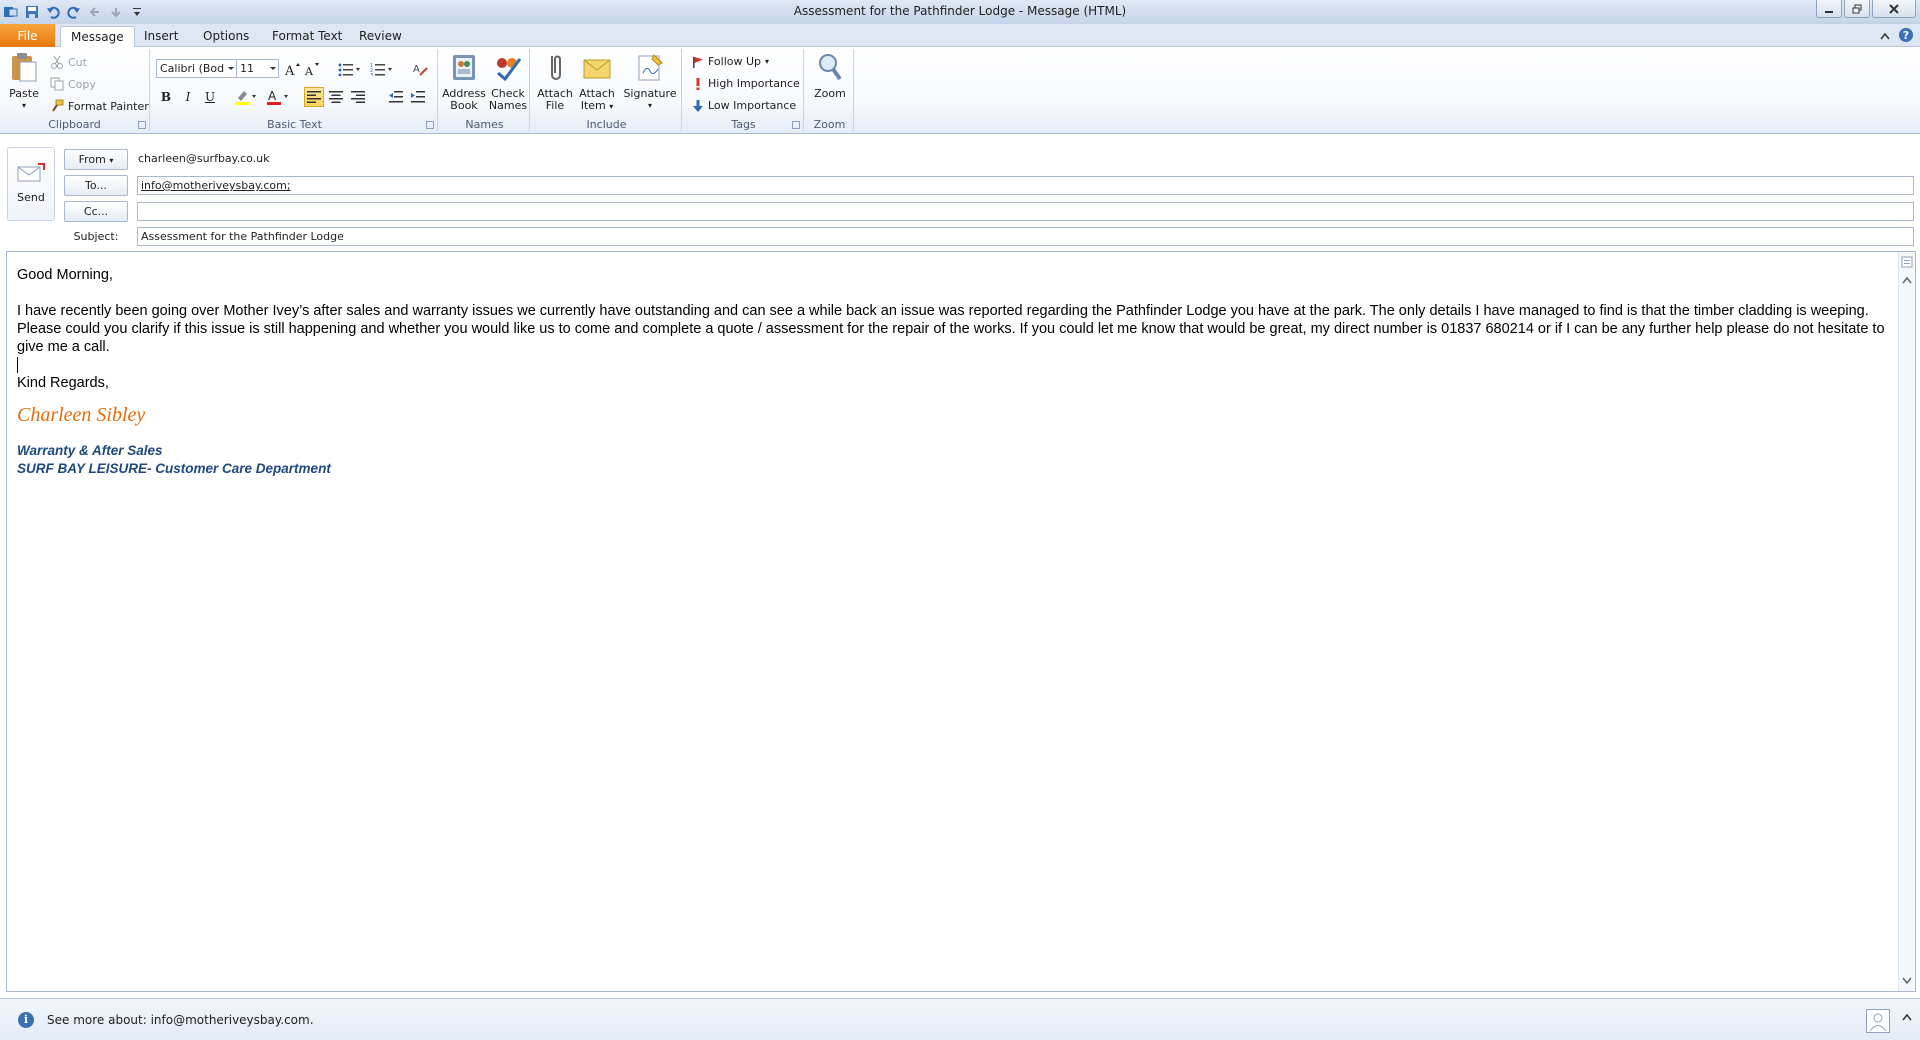  What do you see at coordinates (1025, 185) in the screenshot?
I see `to-field: info@motheriveysbay.com;` at bounding box center [1025, 185].